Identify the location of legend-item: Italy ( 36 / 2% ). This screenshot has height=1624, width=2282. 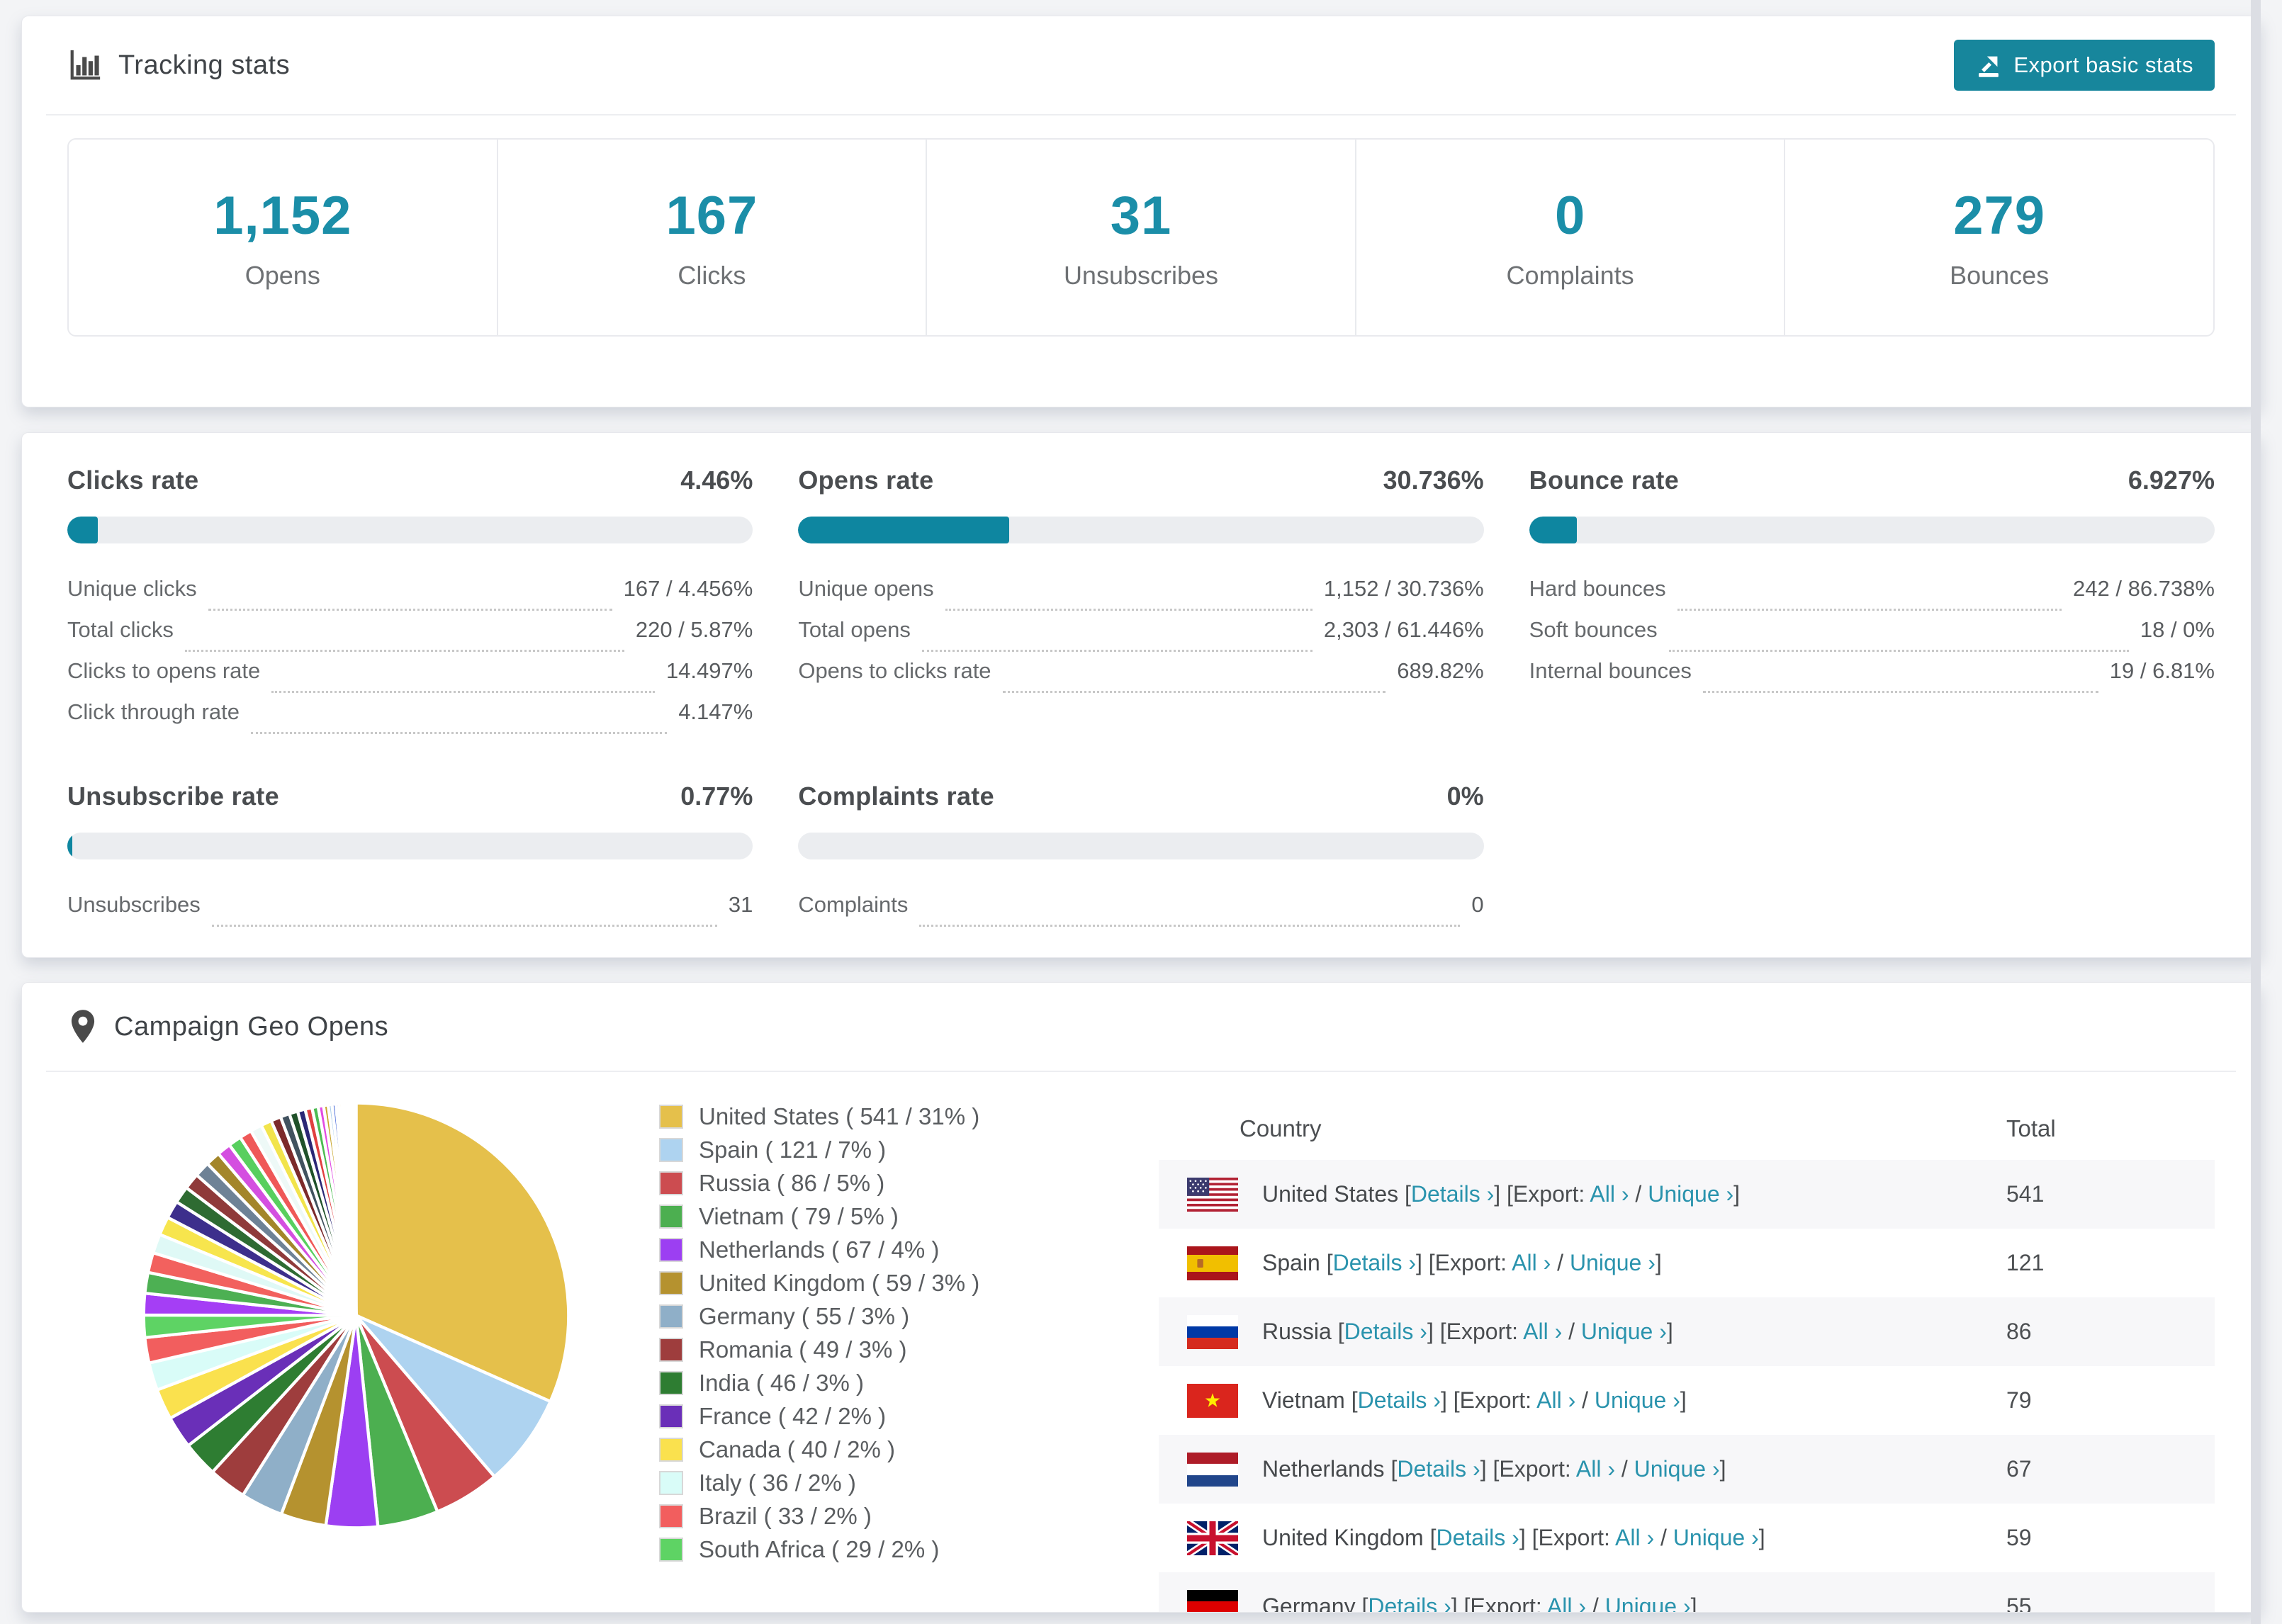
(819, 1483).